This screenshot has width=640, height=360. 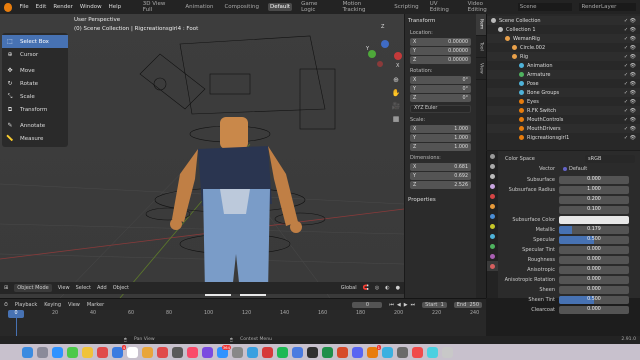 What do you see at coordinates (492, 216) in the screenshot?
I see `modifier-props-icon` at bounding box center [492, 216].